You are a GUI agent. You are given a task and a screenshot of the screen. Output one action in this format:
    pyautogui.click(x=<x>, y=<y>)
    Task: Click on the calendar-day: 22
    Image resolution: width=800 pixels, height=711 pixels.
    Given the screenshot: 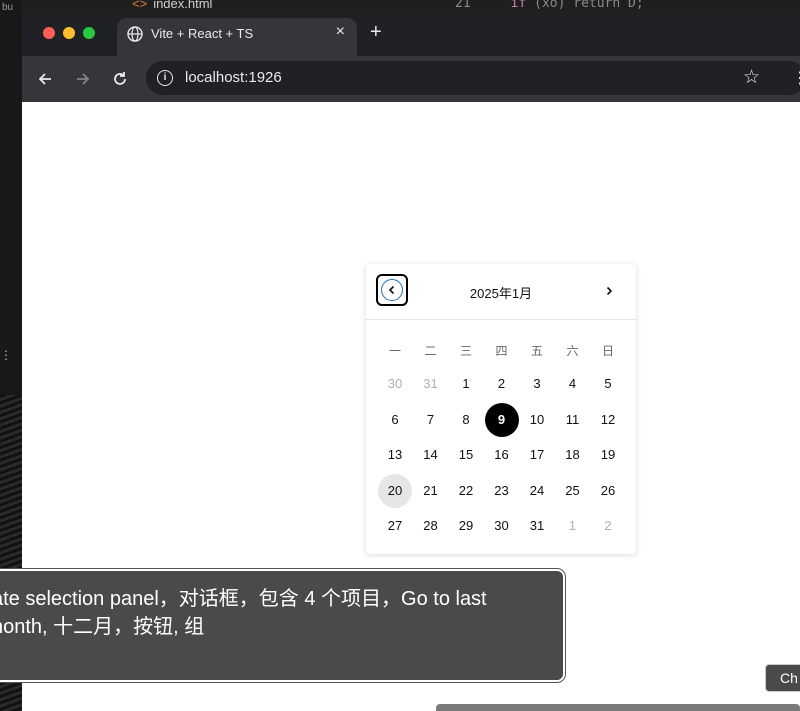 What is the action you would take?
    pyautogui.click(x=466, y=491)
    